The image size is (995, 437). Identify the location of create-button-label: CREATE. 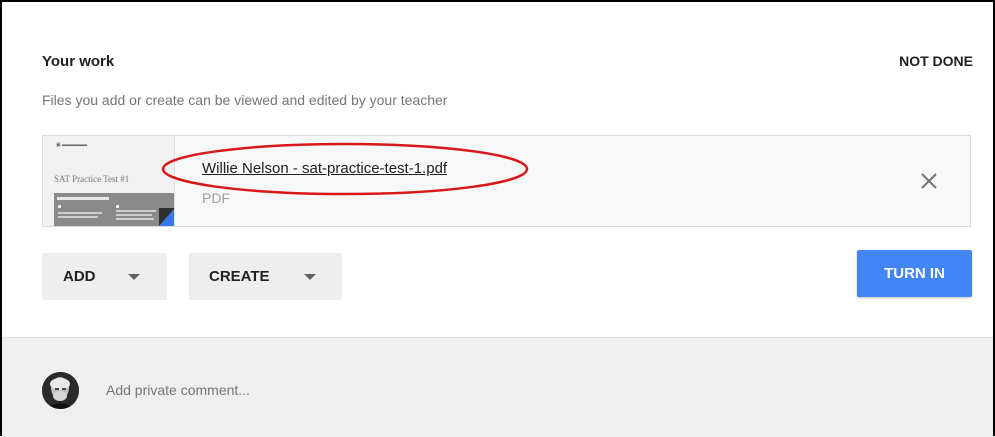
(239, 276).